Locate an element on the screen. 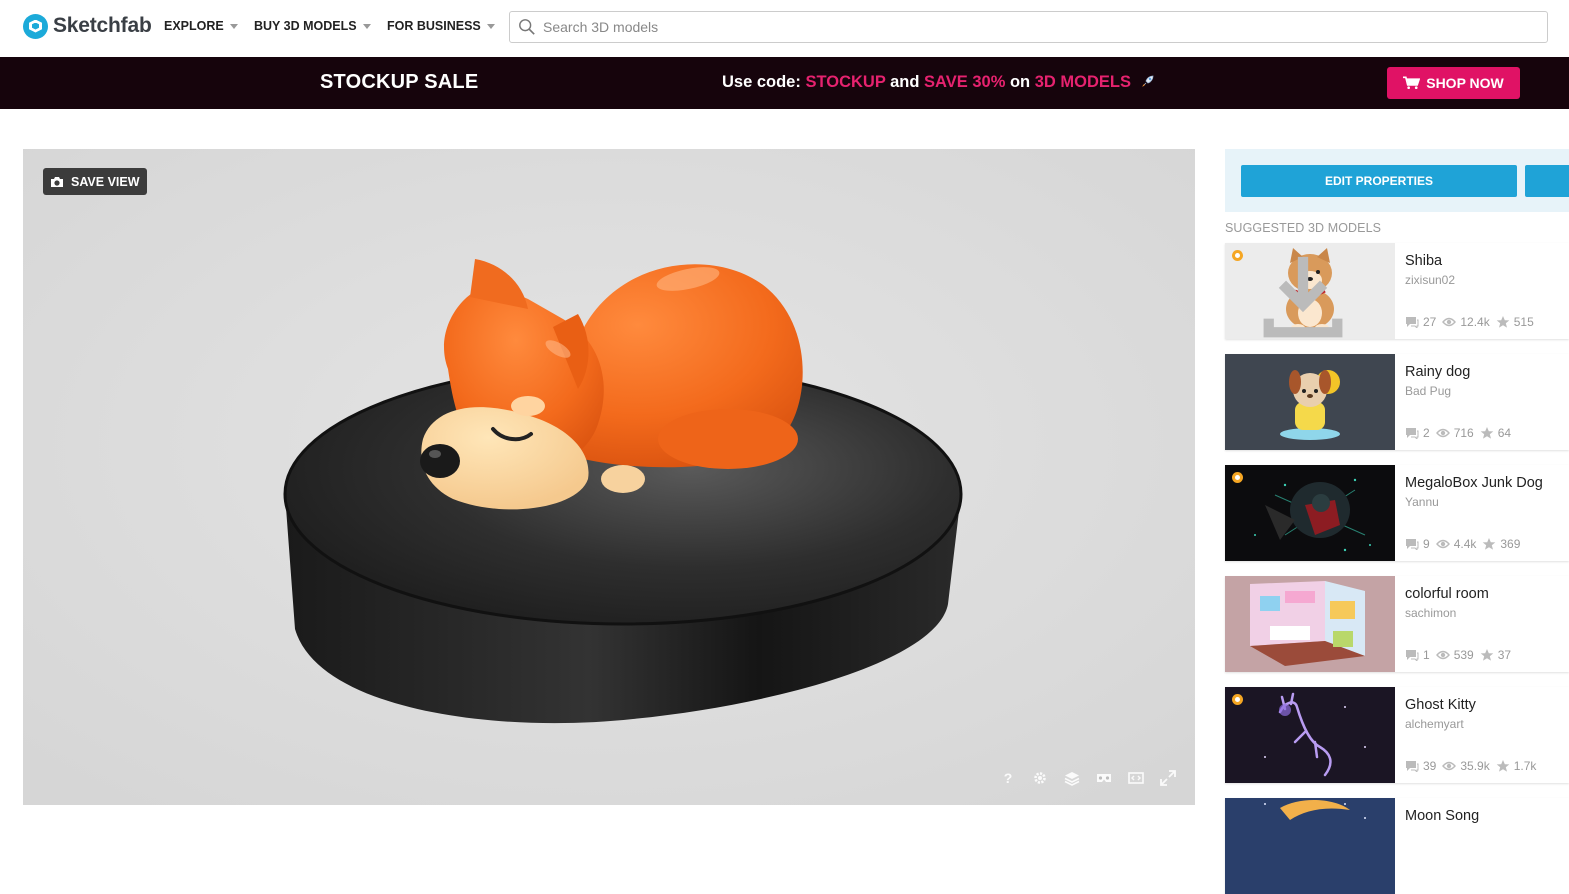 Image resolution: width=1569 pixels, height=894 pixels. search-icon is located at coordinates (527, 27).